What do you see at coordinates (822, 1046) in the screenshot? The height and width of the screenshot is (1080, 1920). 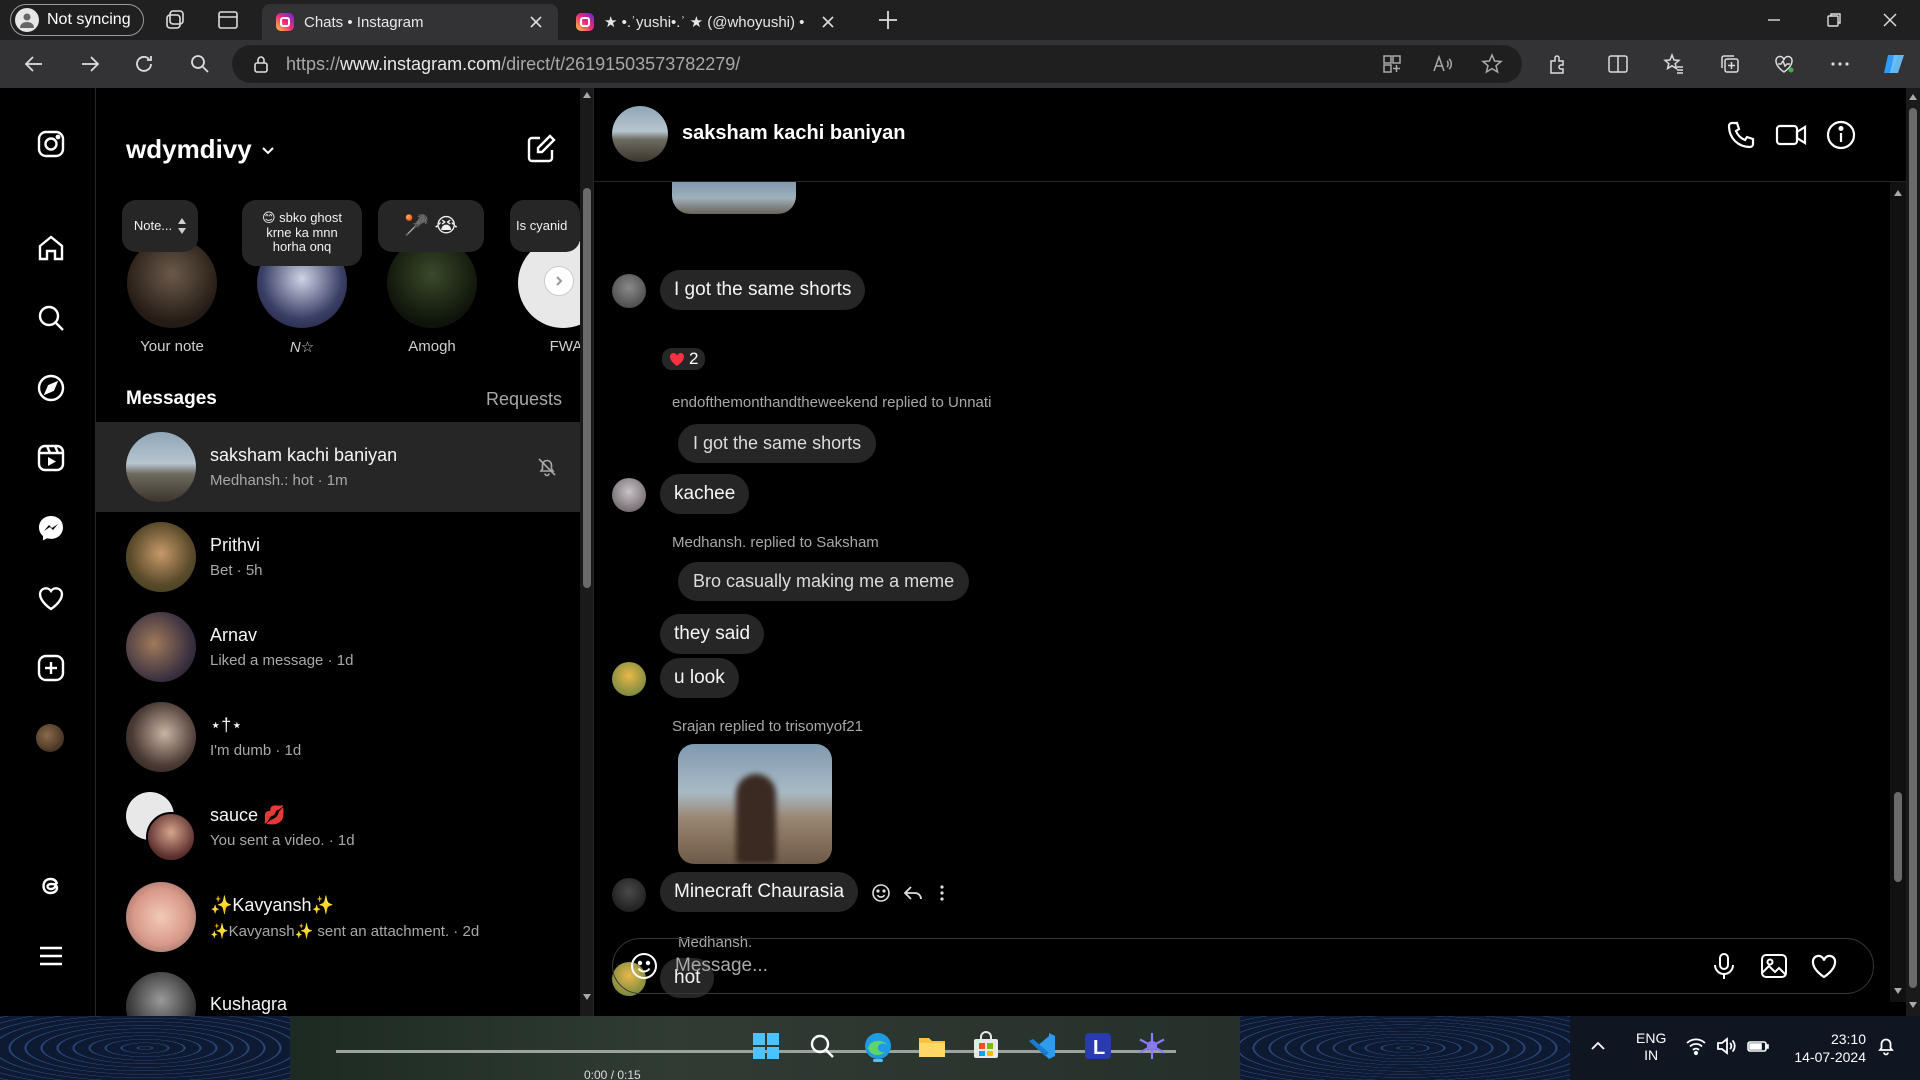 I see `taskbar-search-icon` at bounding box center [822, 1046].